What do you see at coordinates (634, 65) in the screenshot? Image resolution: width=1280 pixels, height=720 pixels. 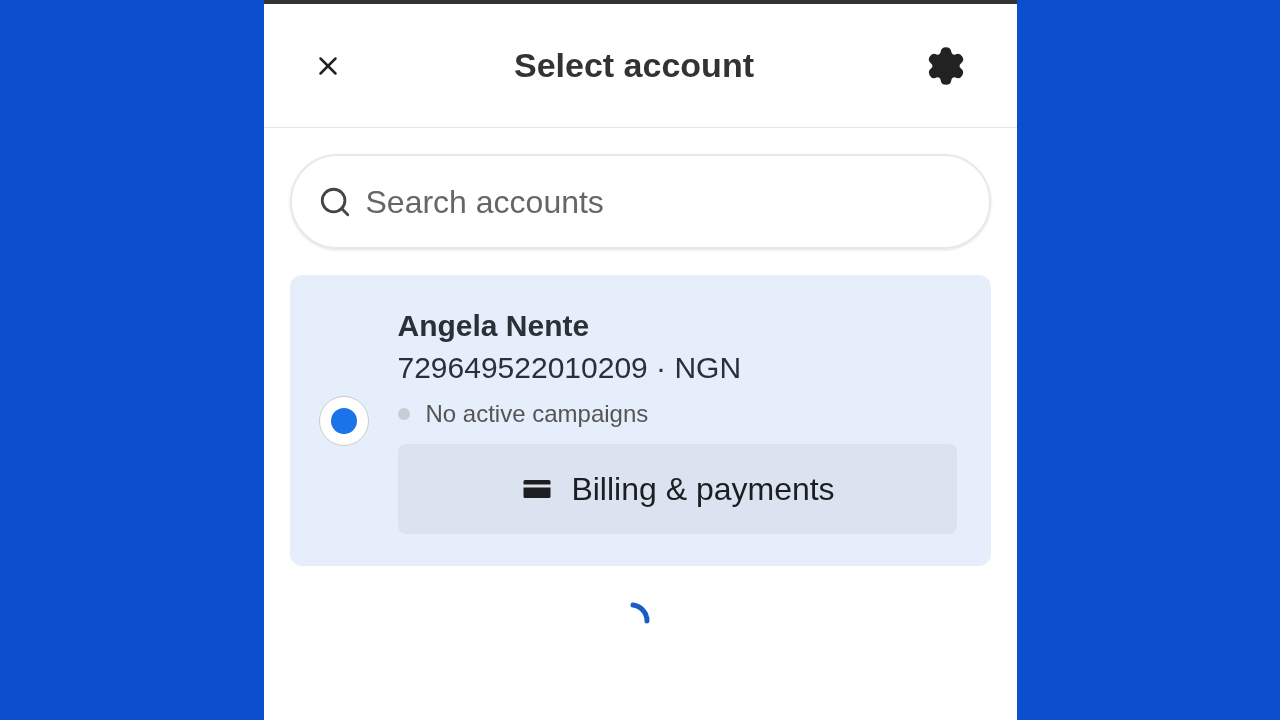 I see `window-title: Select account` at bounding box center [634, 65].